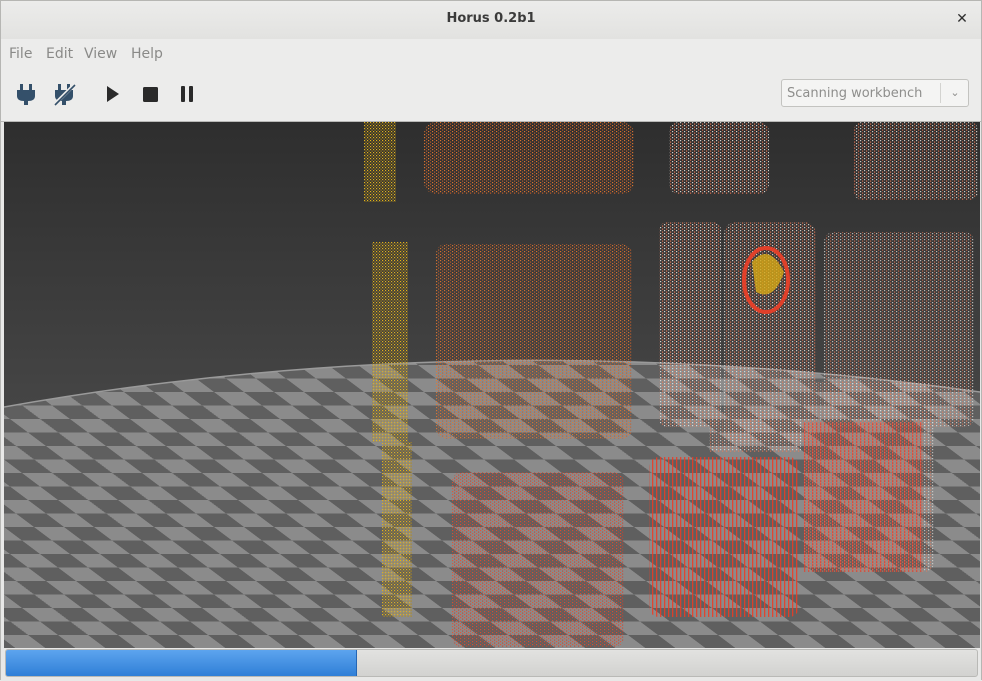 This screenshot has height=681, width=982. What do you see at coordinates (962, 19) in the screenshot?
I see `close-icon: ✕` at bounding box center [962, 19].